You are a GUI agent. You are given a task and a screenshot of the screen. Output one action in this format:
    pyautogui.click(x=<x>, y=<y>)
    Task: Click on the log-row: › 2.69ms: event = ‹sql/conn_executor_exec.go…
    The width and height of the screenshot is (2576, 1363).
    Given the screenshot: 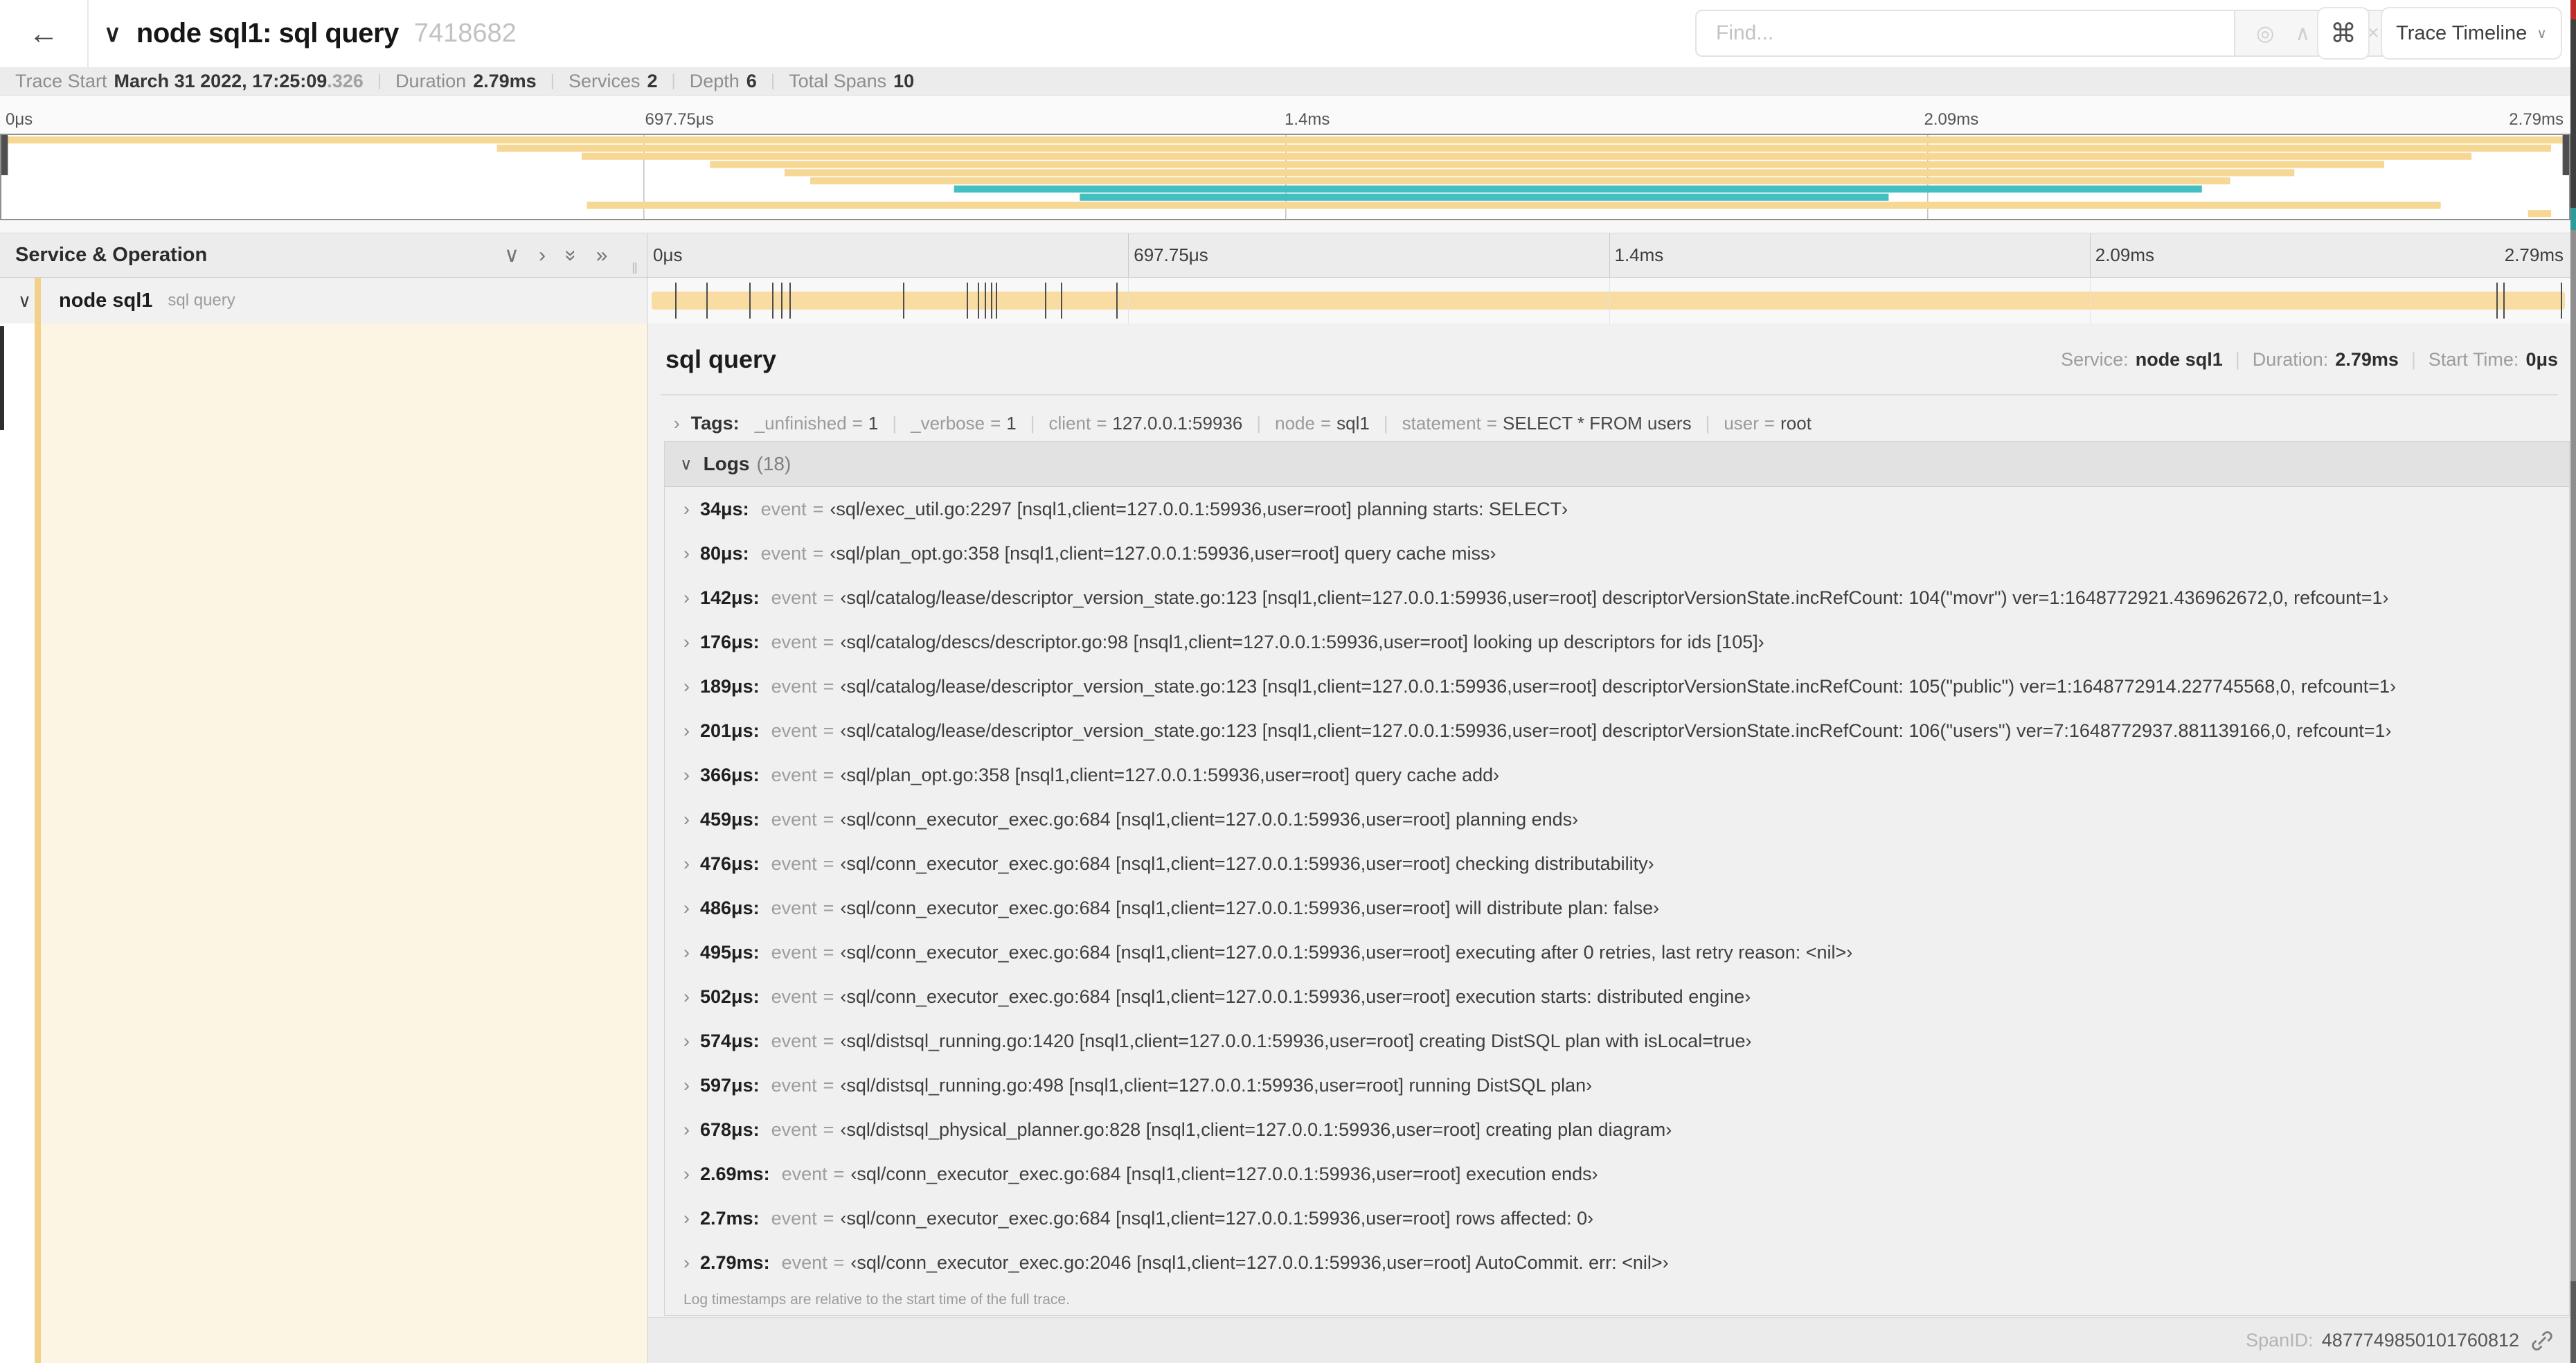 What is the action you would take?
    pyautogui.click(x=1617, y=1174)
    